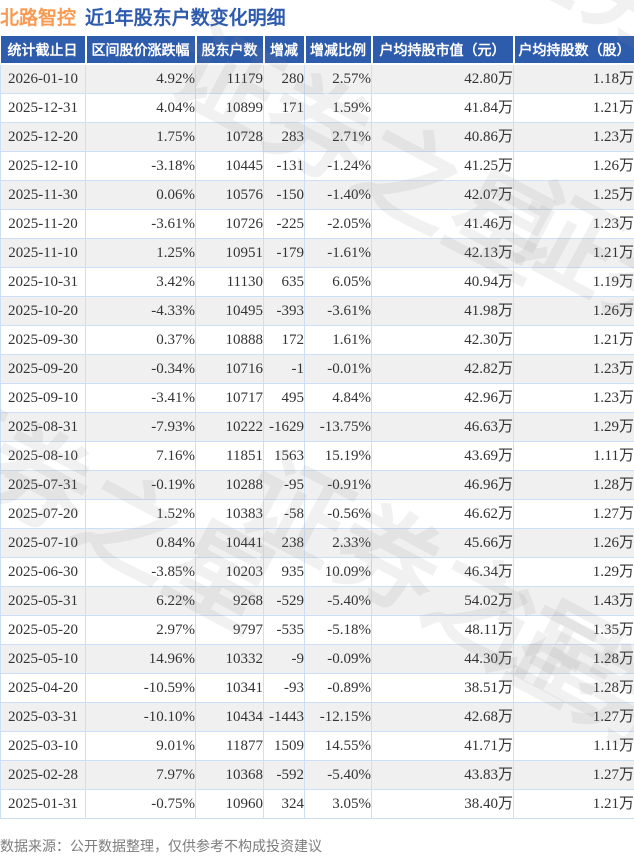 The width and height of the screenshot is (634, 856). I want to click on change-ratio-cell: -1.61%, so click(338, 253).